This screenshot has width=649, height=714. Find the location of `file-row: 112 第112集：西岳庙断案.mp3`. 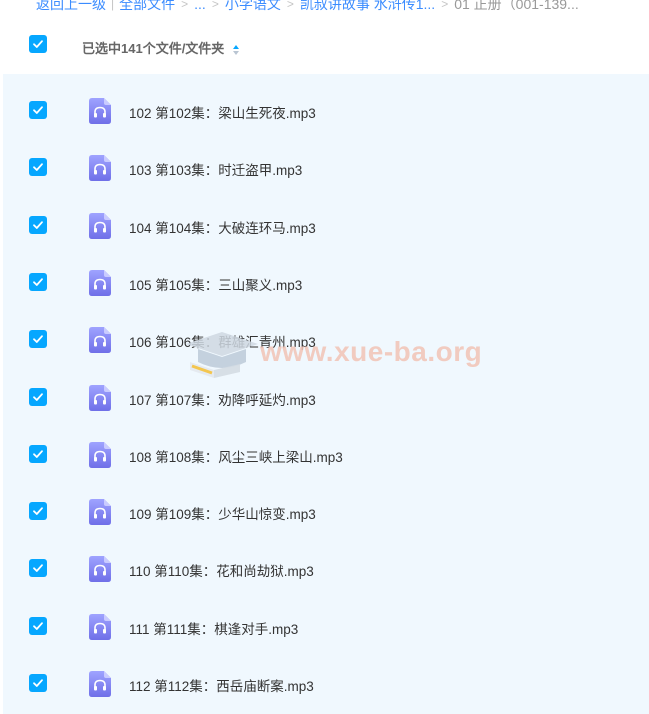

file-row: 112 第112集：西岳庙断案.mp3 is located at coordinates (326, 683).